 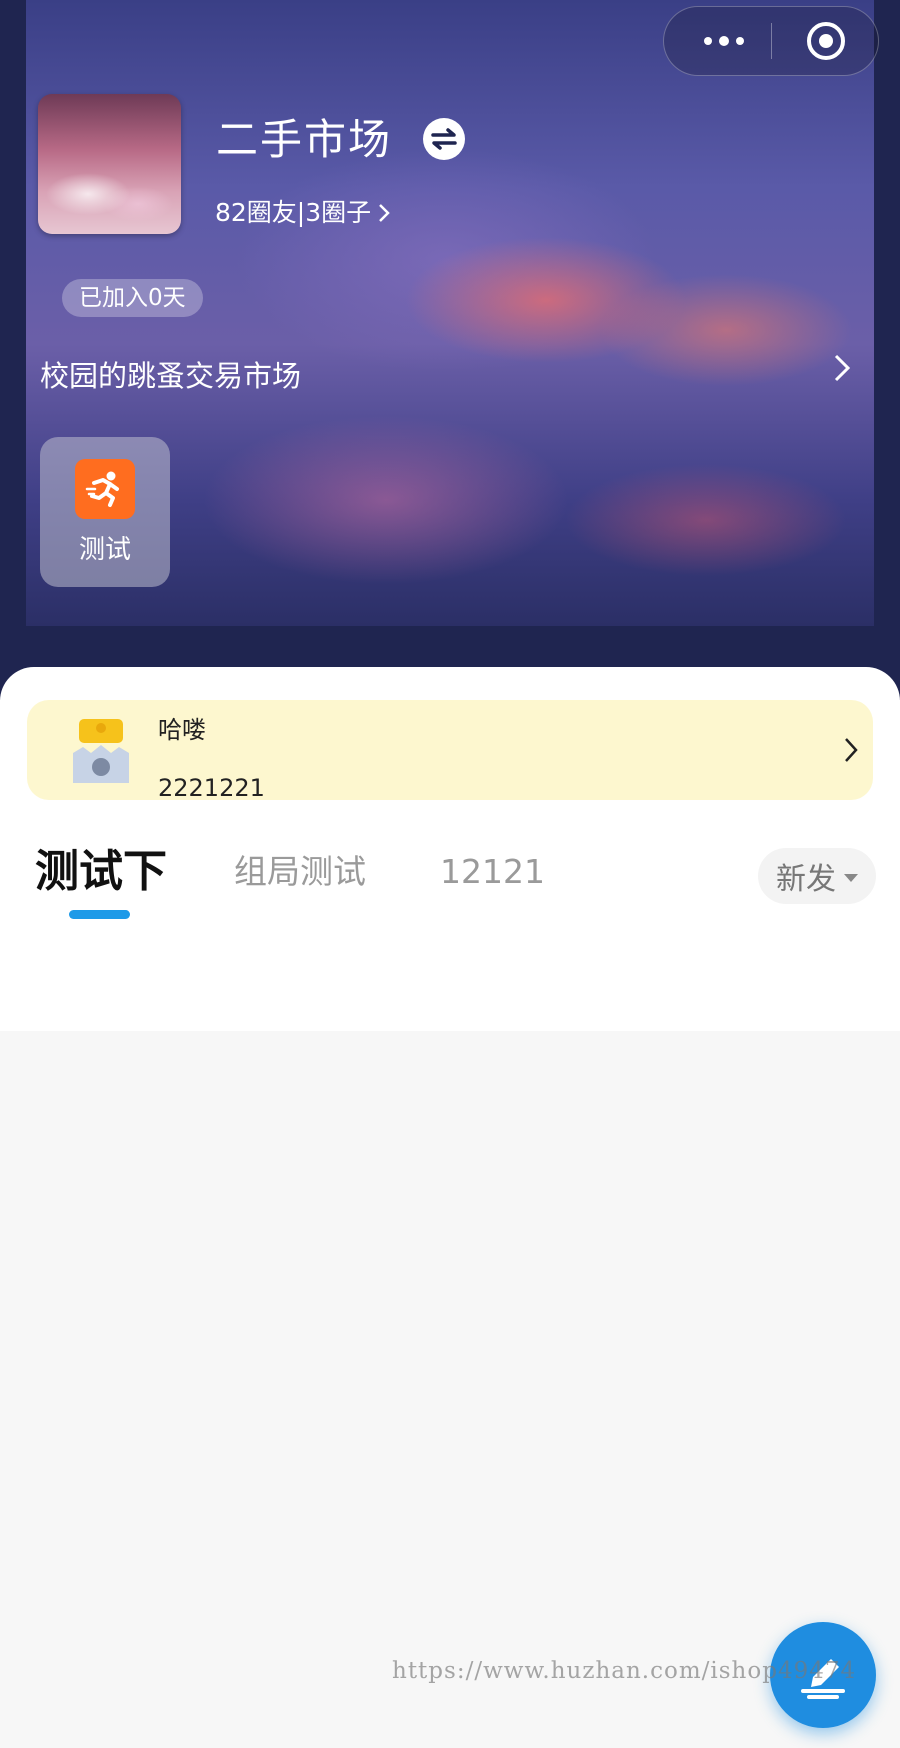 I want to click on active-tab-indicator, so click(x=99, y=914).